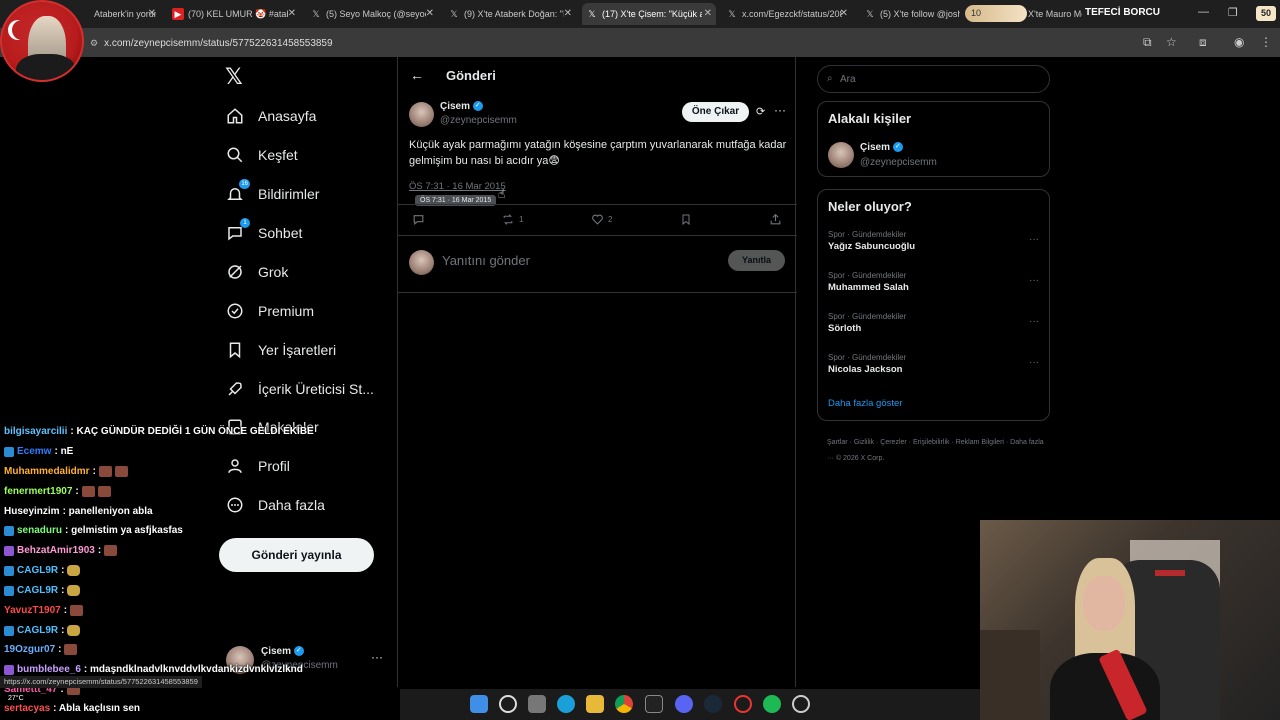 The image size is (1280, 720). I want to click on author-name: Çisem, so click(455, 106).